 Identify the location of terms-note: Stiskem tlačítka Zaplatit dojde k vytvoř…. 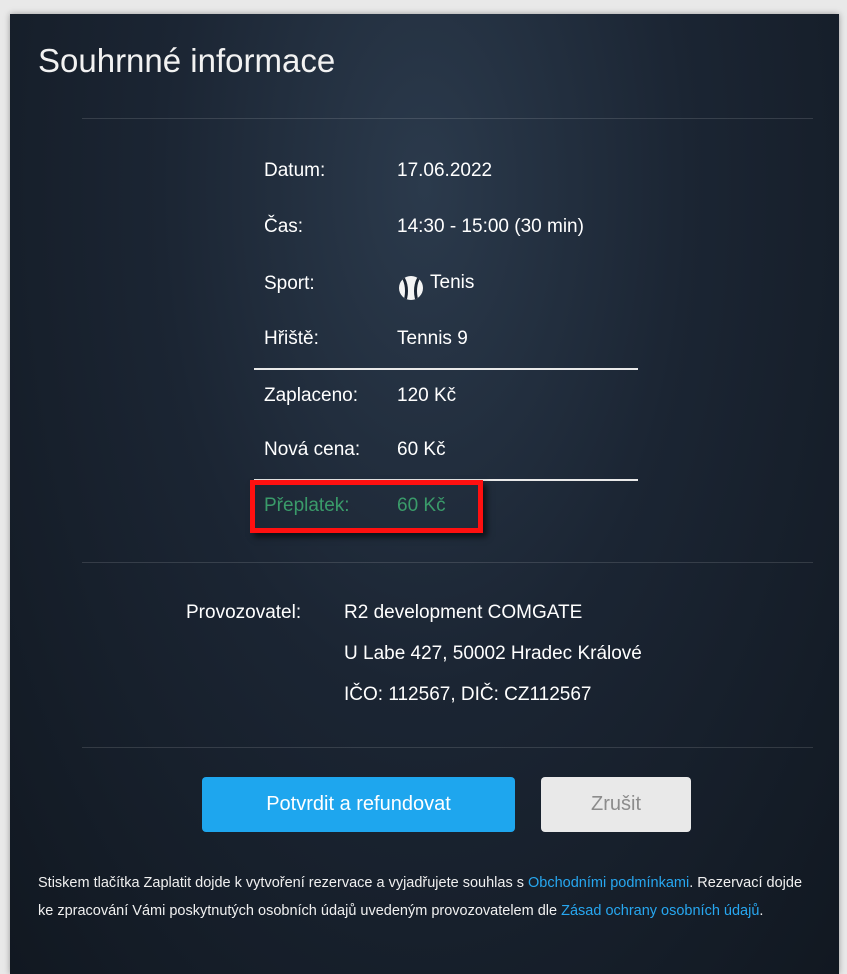
(428, 897).